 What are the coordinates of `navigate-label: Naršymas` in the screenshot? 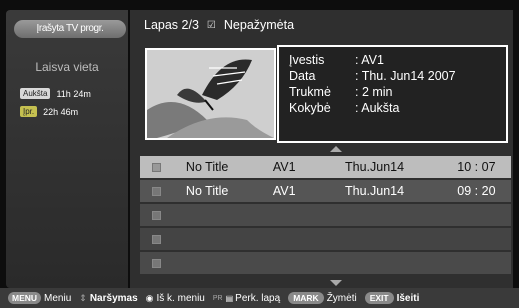 It's located at (113, 298).